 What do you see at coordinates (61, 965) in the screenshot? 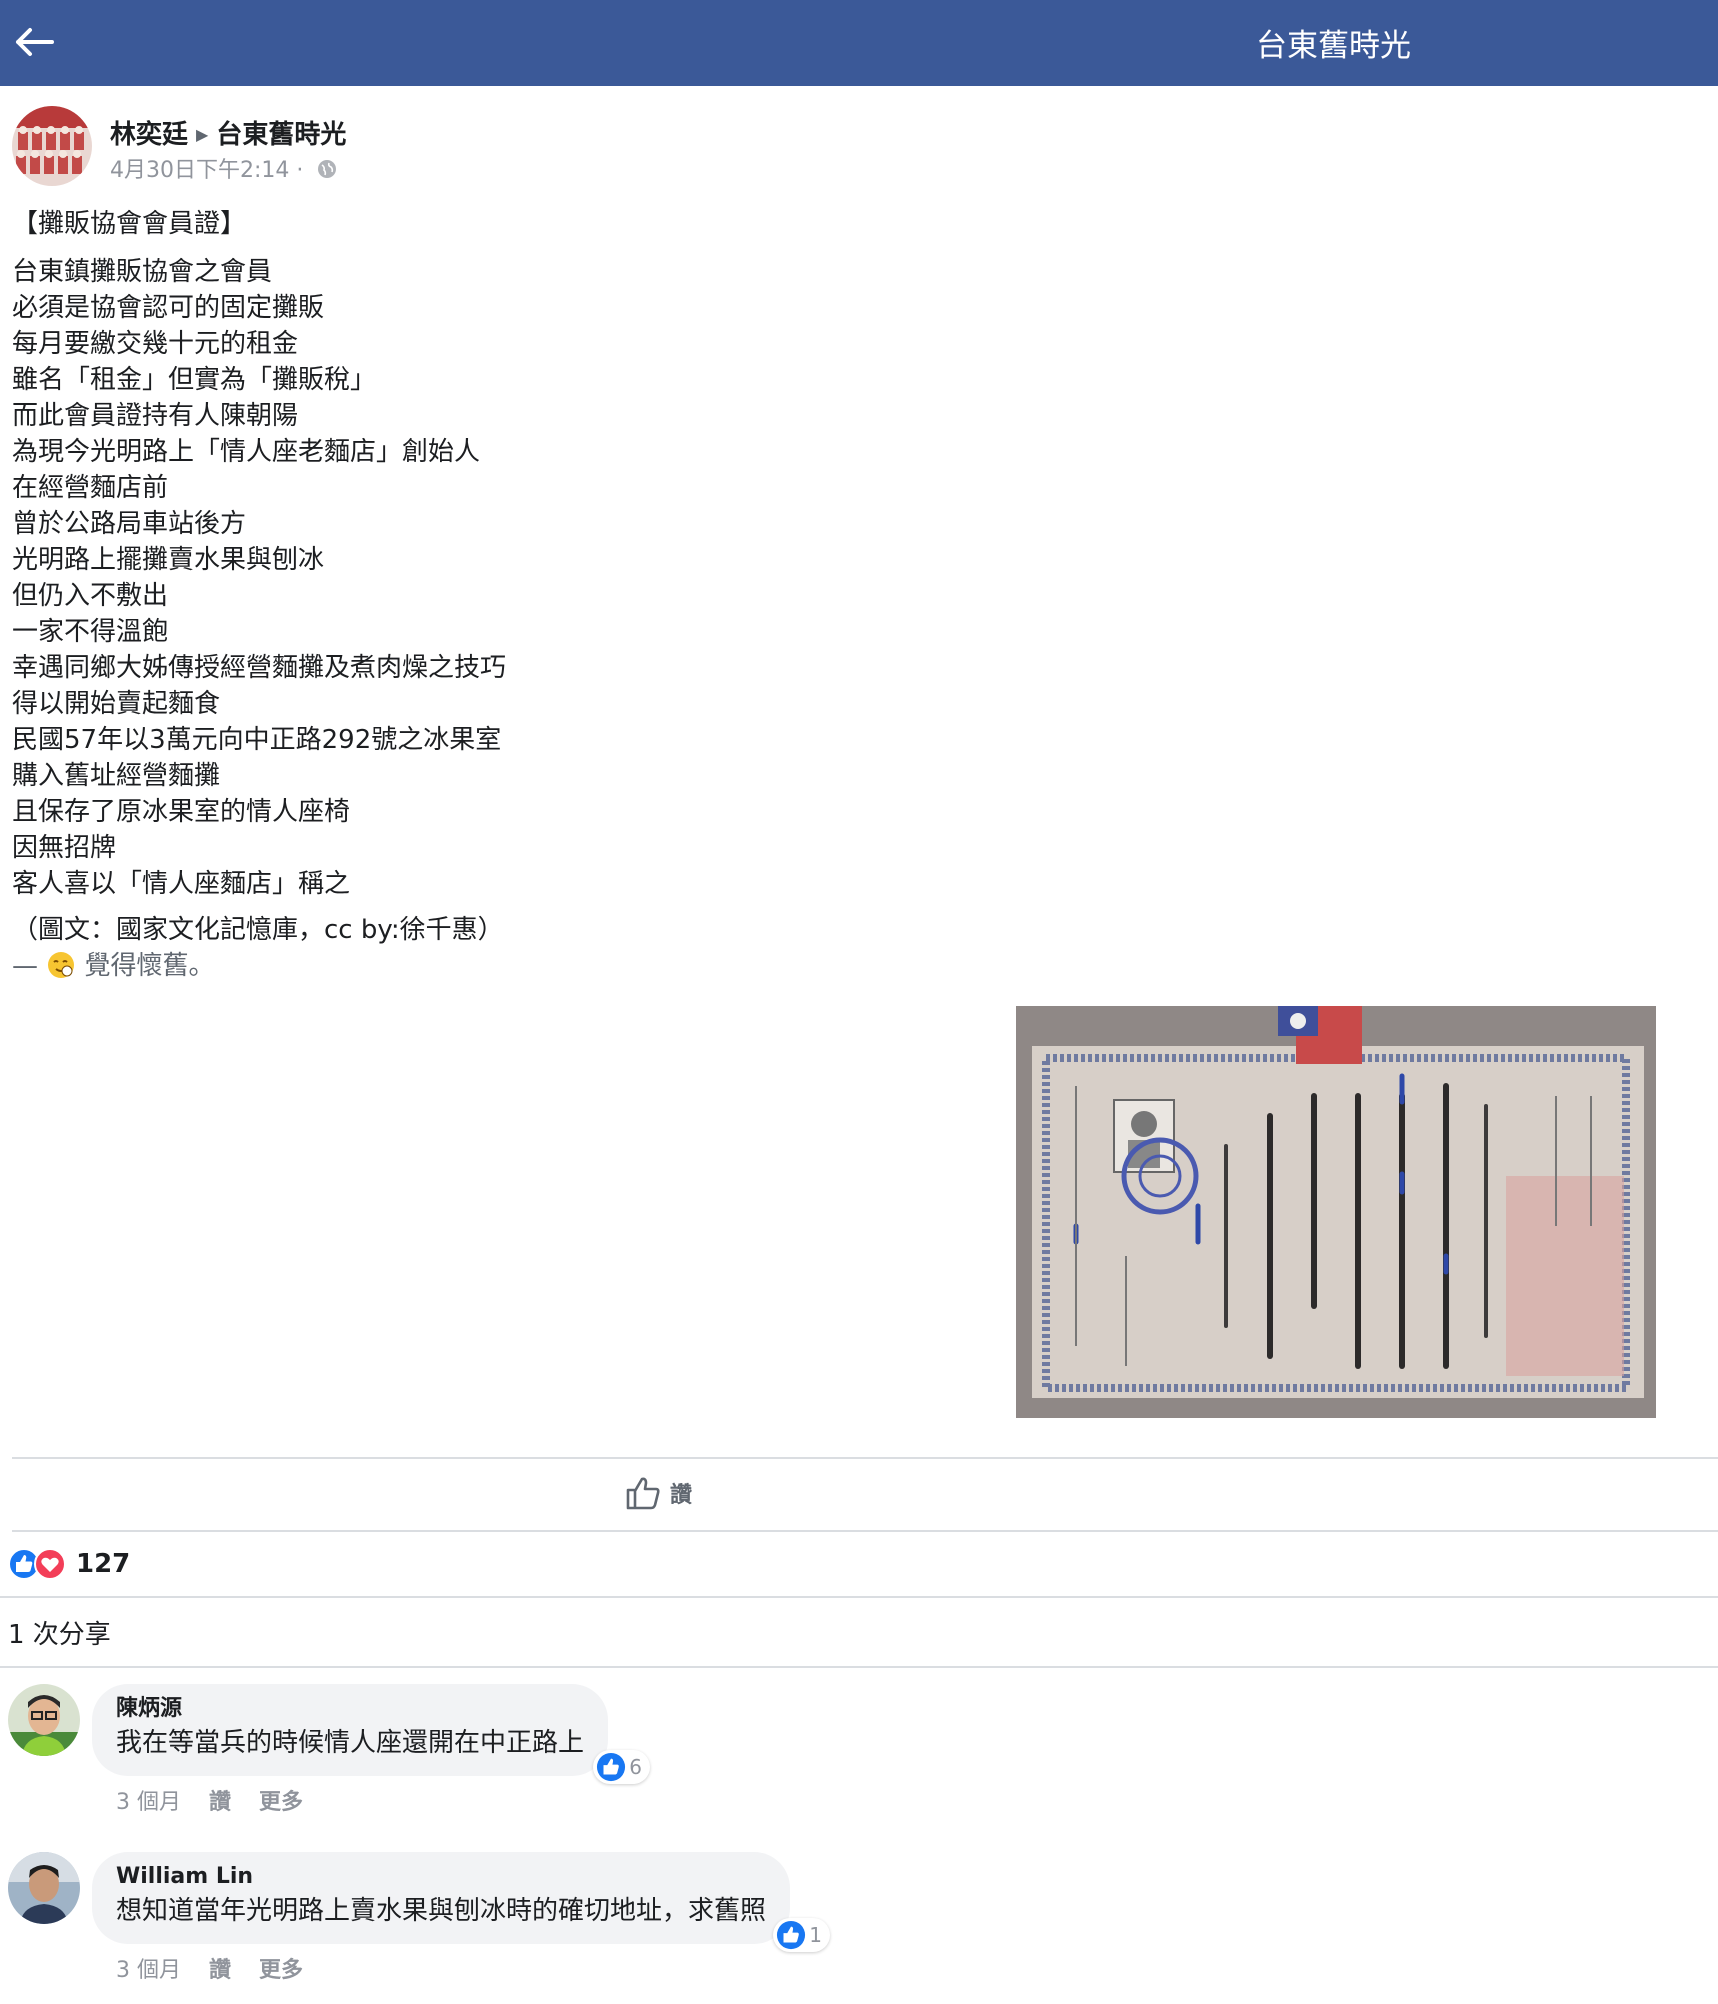
I see `nostalgic-emoji-icon` at bounding box center [61, 965].